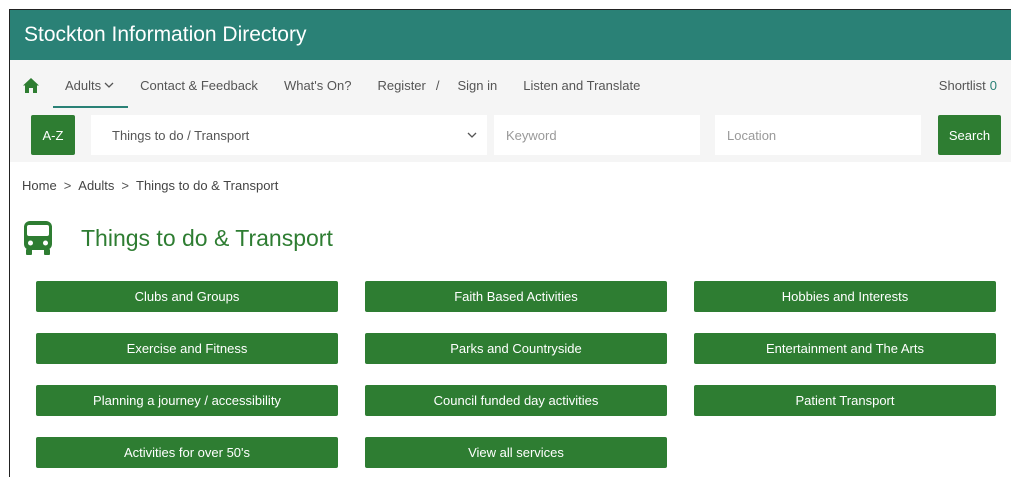  What do you see at coordinates (516, 348) in the screenshot?
I see `category-parks-button: Parks and Countryside` at bounding box center [516, 348].